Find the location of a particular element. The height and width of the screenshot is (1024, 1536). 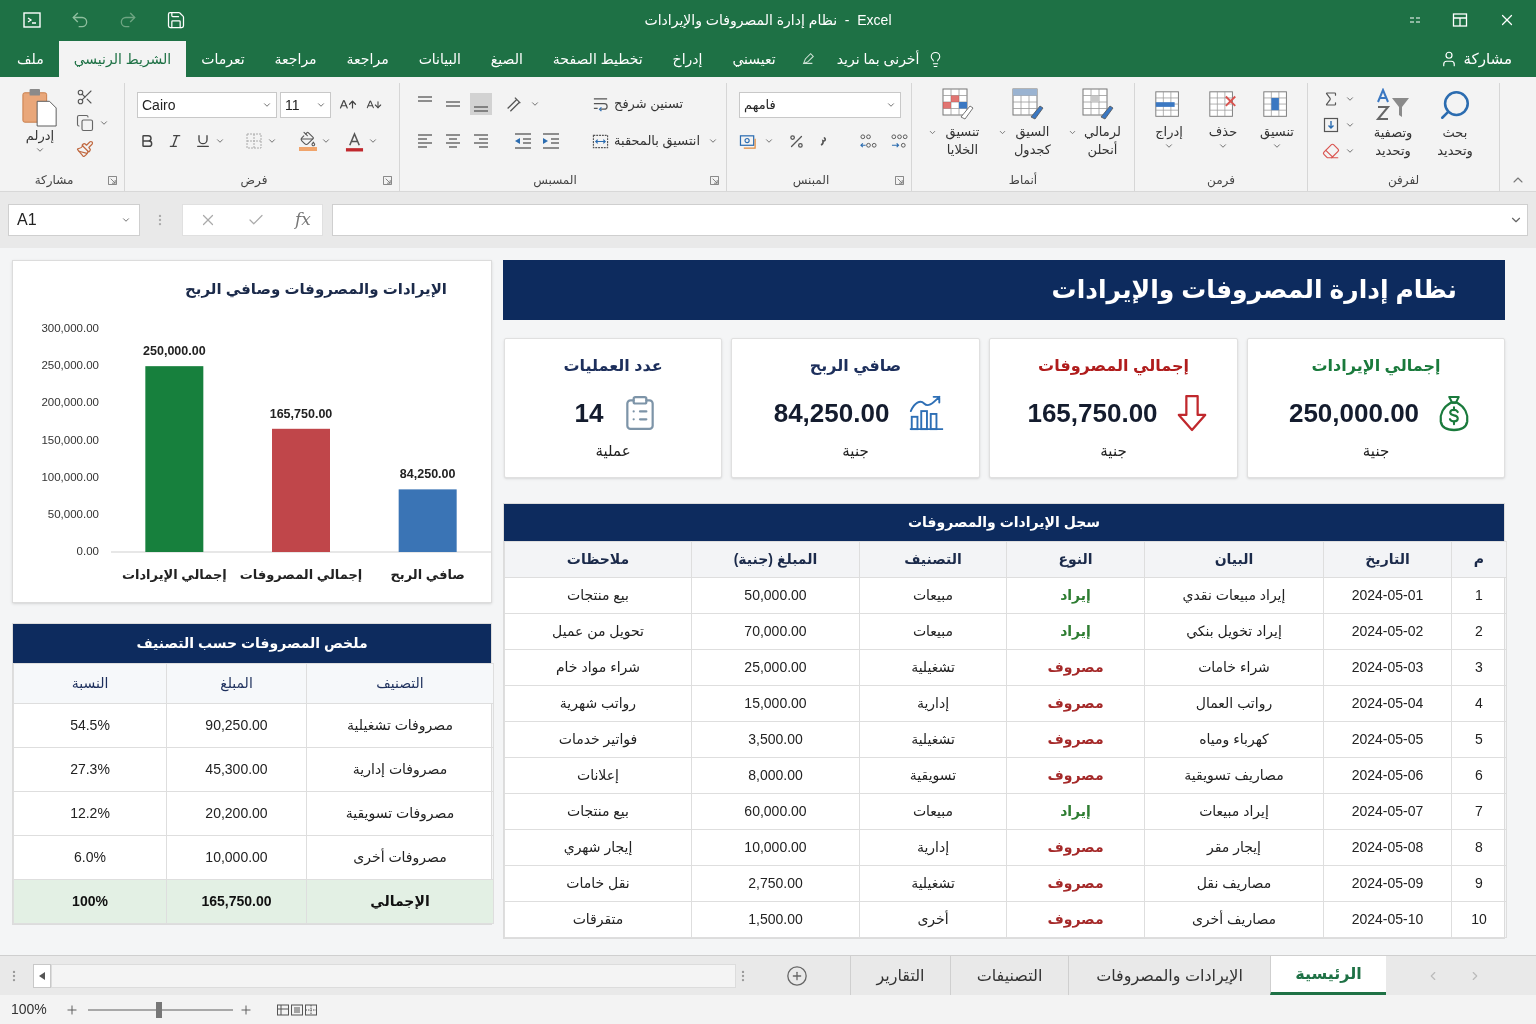

table-cell: مصاريف تسويقية is located at coordinates (1234, 775).